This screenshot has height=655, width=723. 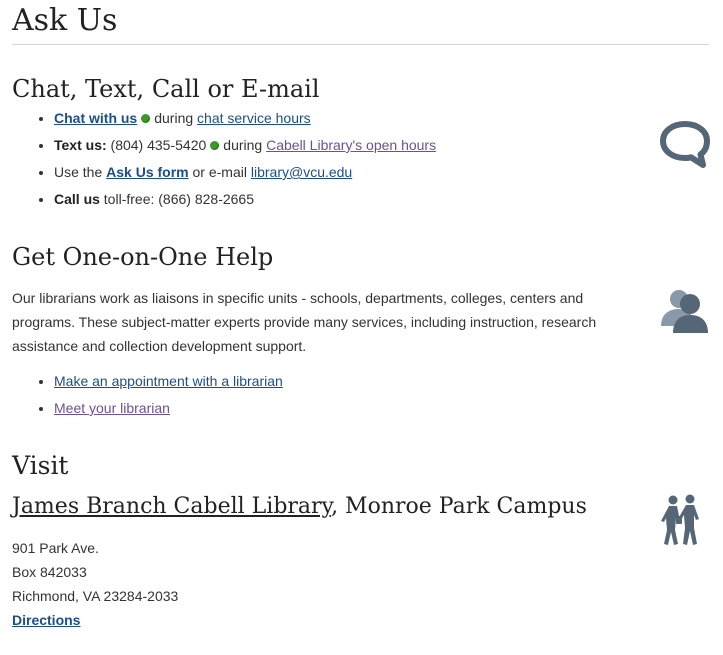 What do you see at coordinates (65, 20) in the screenshot?
I see `page-title: Ask Us` at bounding box center [65, 20].